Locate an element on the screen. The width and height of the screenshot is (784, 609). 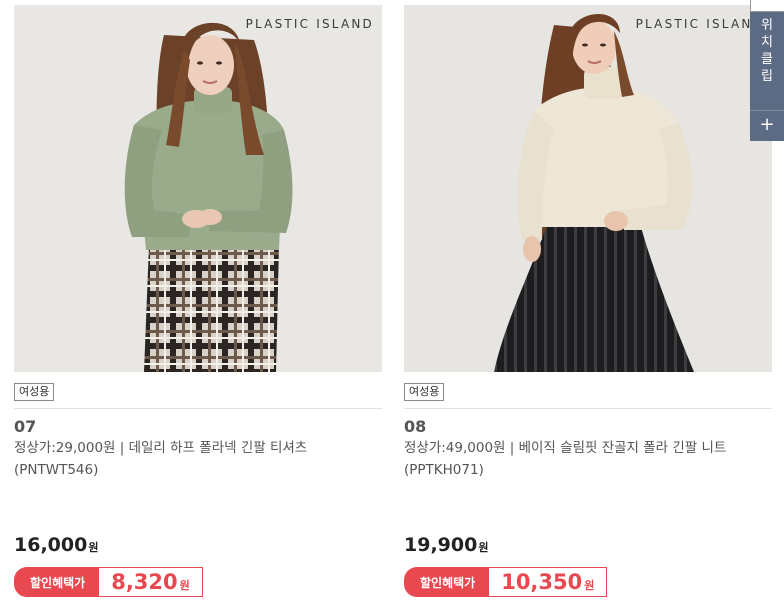
product-price: 16,000원 is located at coordinates (56, 545).